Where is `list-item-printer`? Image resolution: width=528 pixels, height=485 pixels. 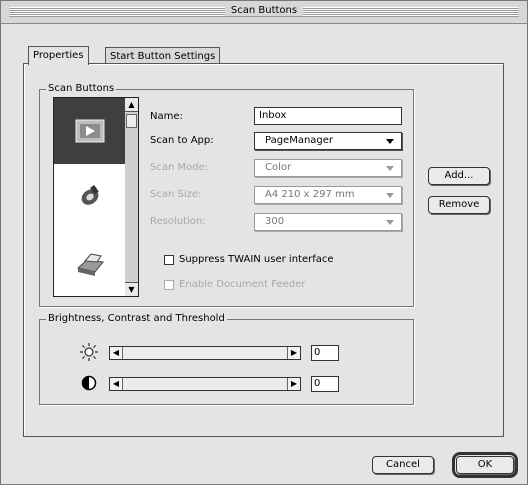 list-item-printer is located at coordinates (90, 263).